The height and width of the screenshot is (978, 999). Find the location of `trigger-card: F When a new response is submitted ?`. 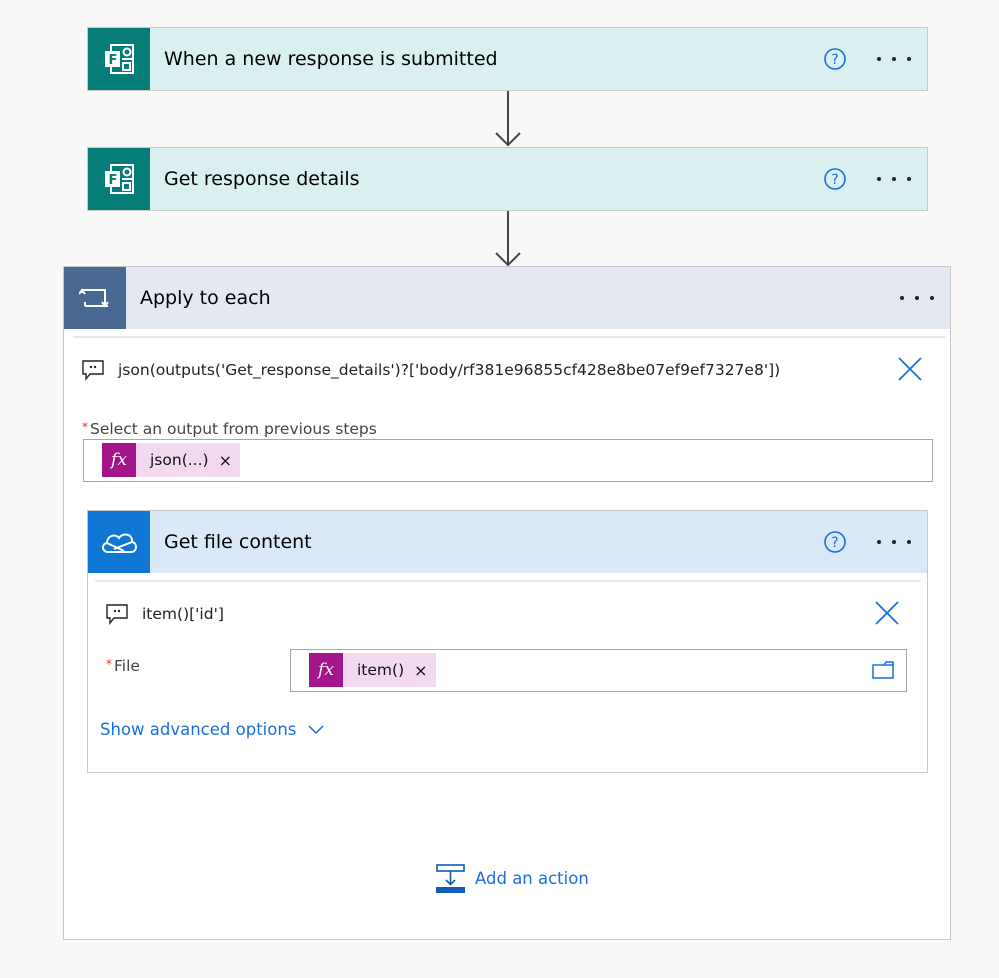

trigger-card: F When a new response is submitted ? is located at coordinates (507, 59).